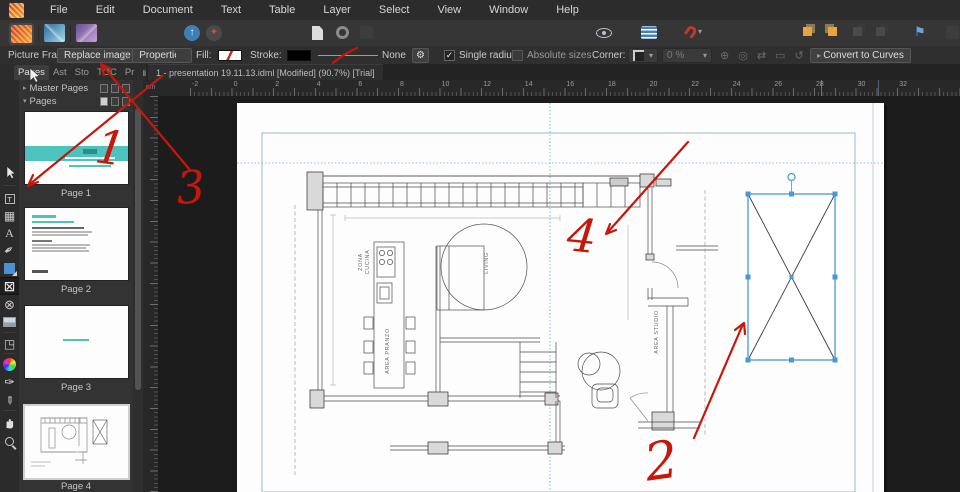  I want to click on frame-text-tool: T, so click(9, 199).